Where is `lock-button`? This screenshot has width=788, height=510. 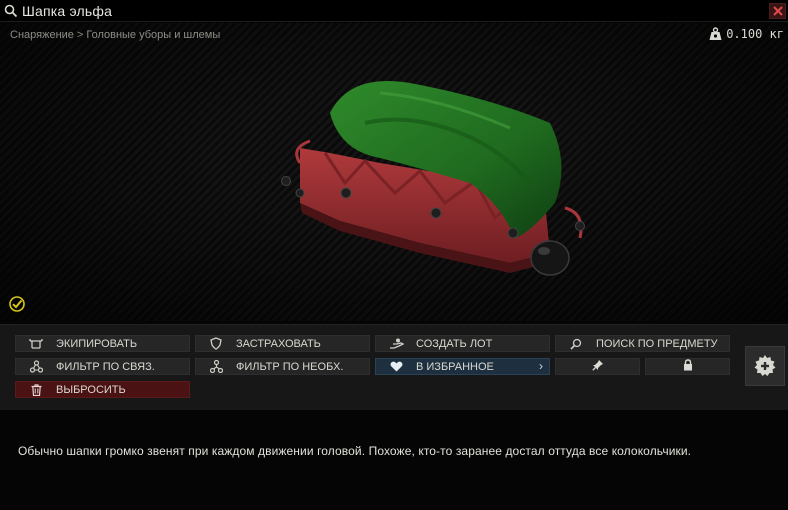 lock-button is located at coordinates (687, 366).